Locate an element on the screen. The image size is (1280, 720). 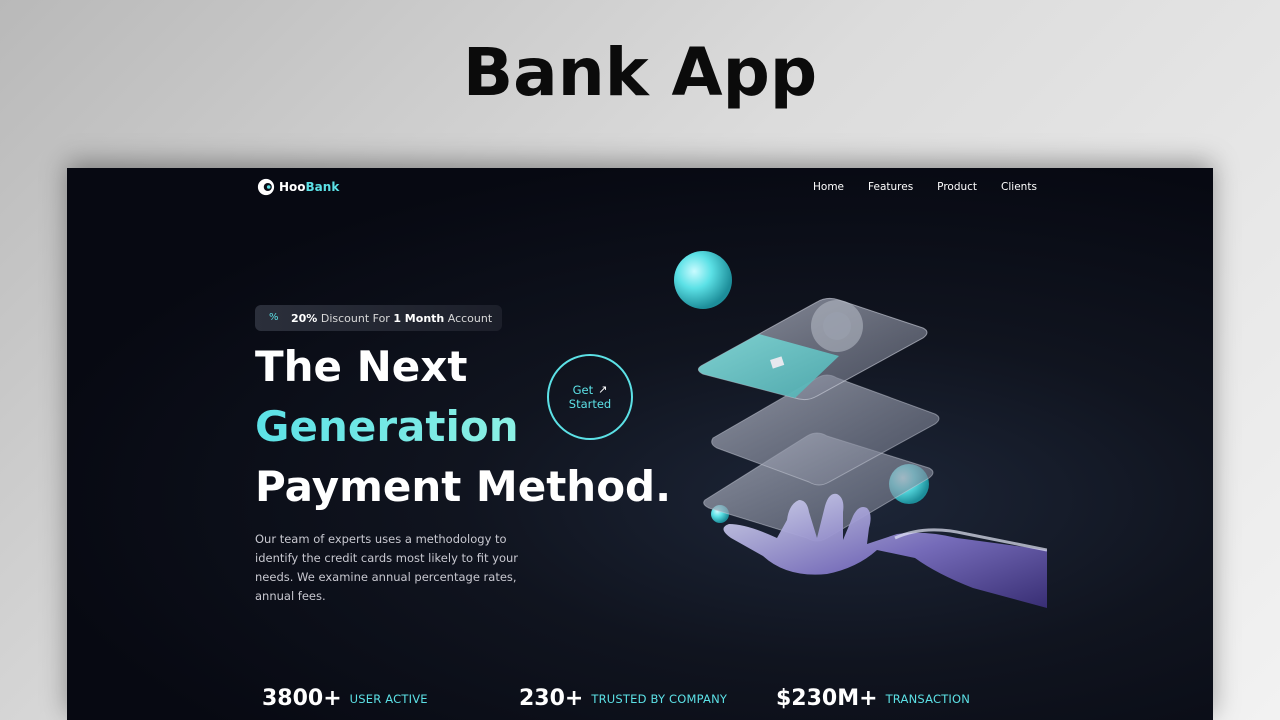
stat-transactions: $230M+ TRANSACTION is located at coordinates (873, 698).